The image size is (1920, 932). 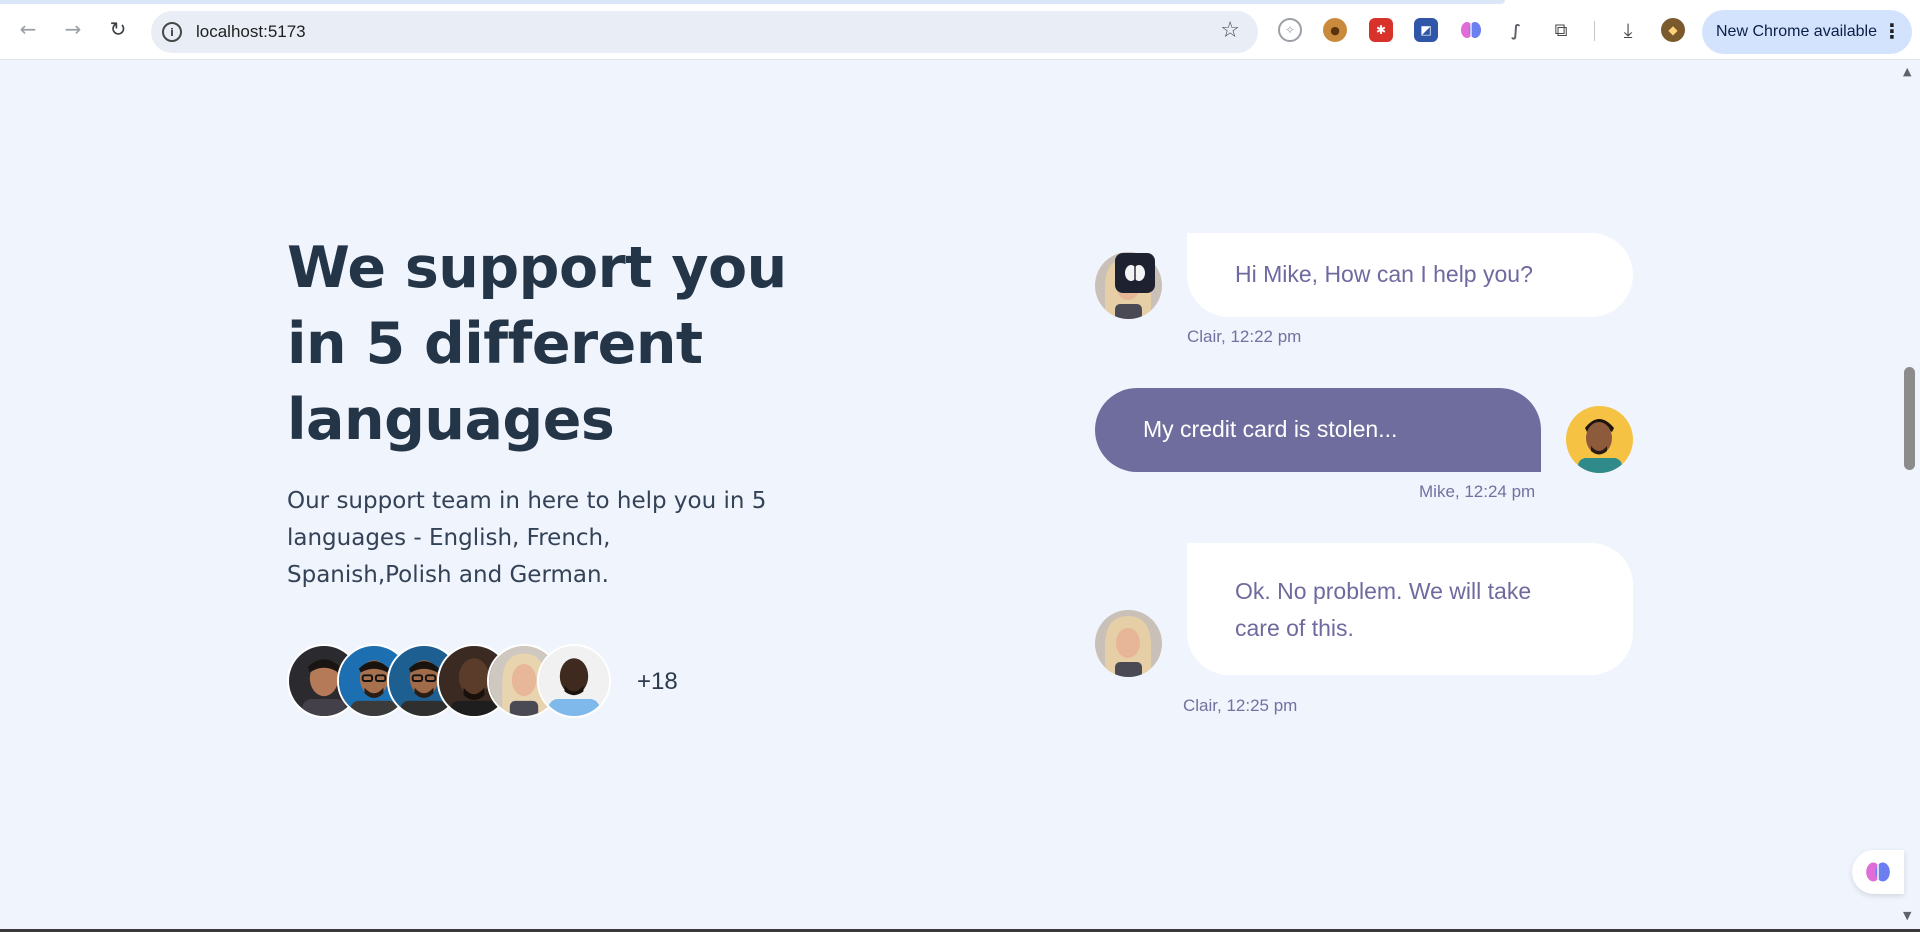 I want to click on kebab-menu-icon: ⋮, so click(x=1892, y=31).